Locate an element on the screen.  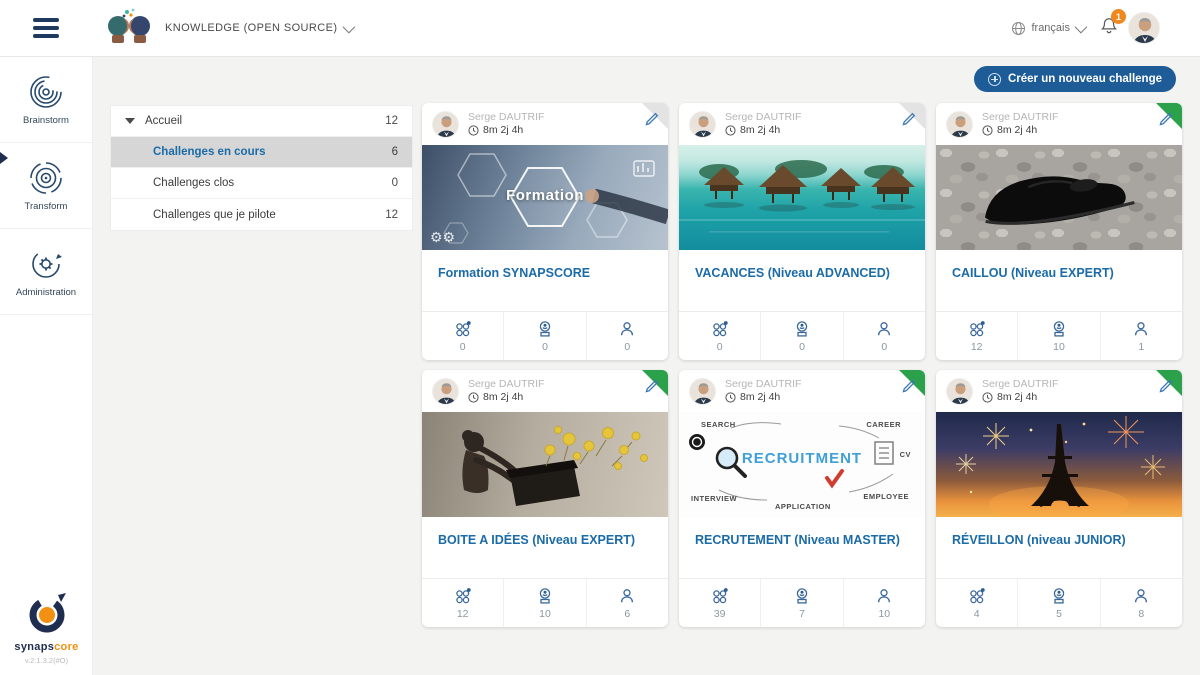
filter-root-accueil: Accueil 12 is located at coordinates (261, 121).